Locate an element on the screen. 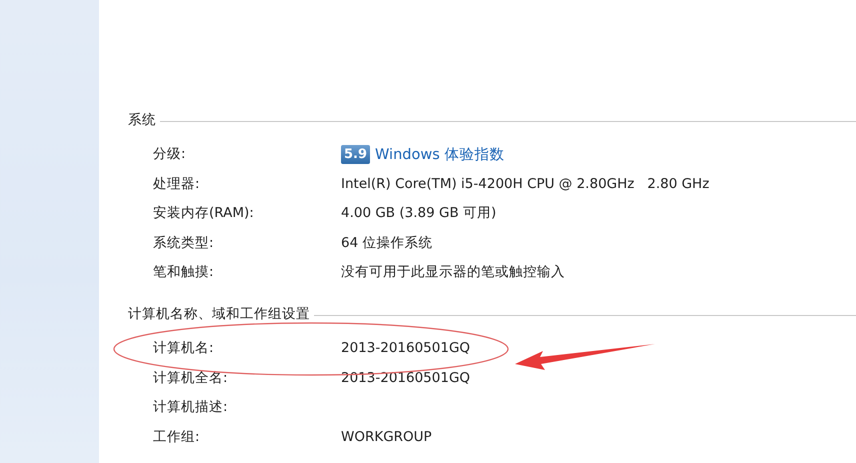  field-label: 计算机名: is located at coordinates (184, 348).